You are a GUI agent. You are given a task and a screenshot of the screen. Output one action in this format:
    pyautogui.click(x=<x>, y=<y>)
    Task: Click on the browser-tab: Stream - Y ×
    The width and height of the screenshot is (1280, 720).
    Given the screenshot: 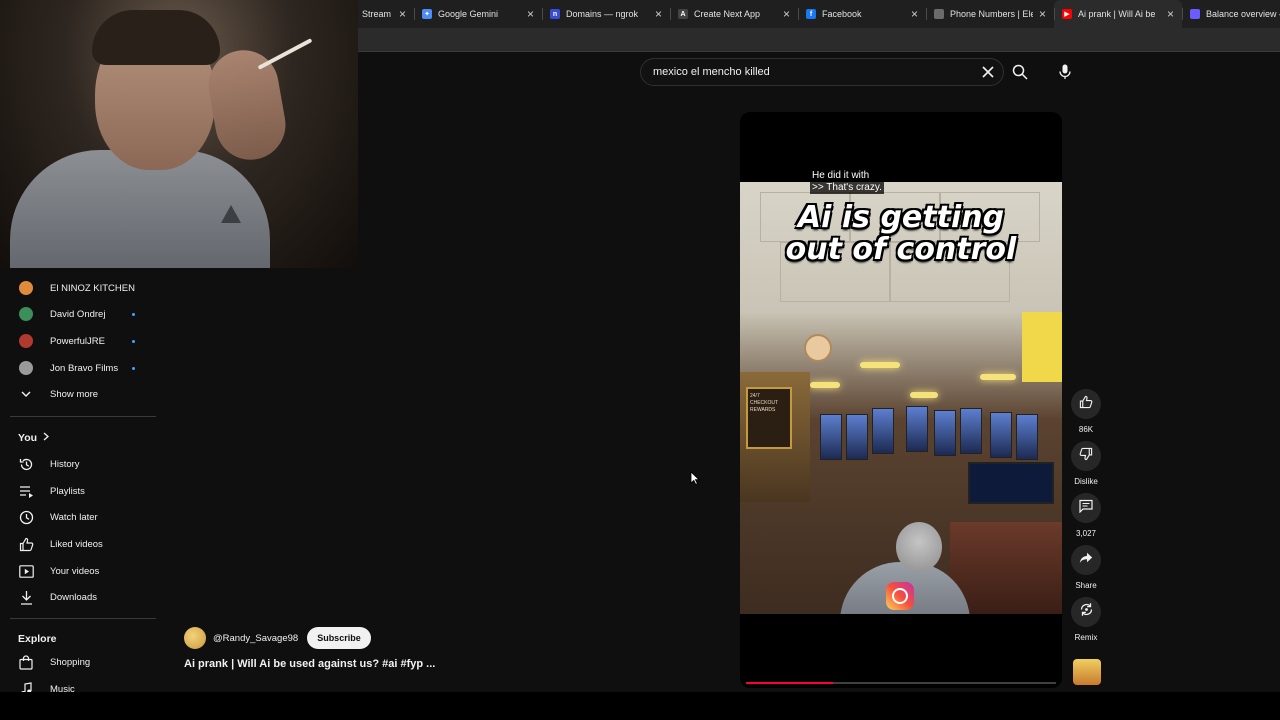 What is the action you would take?
    pyautogui.click(x=384, y=14)
    